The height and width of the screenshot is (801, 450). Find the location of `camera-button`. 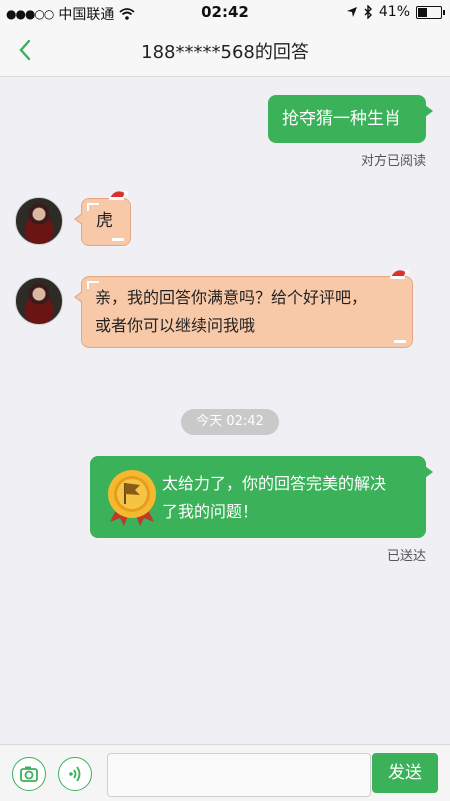

camera-button is located at coordinates (29, 774).